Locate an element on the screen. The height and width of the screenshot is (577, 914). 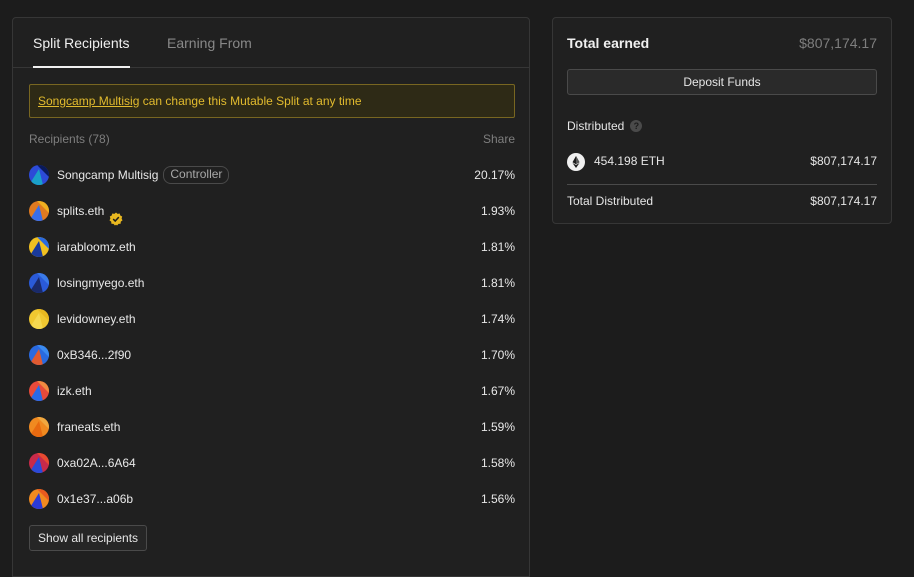
recipient-name-group: iarabloomz.eth is located at coordinates (96, 247).